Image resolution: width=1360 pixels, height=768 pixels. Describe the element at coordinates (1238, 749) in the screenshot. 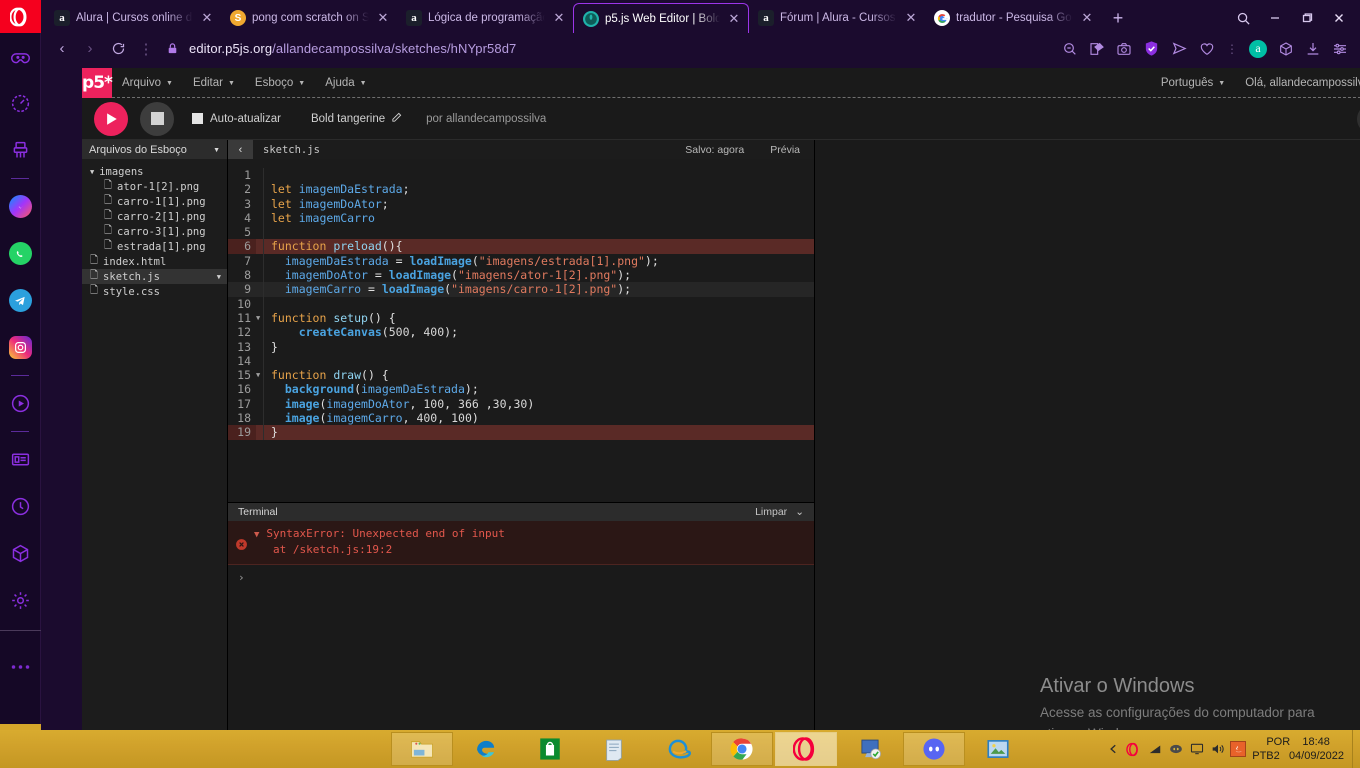

I see `java-icon` at that location.